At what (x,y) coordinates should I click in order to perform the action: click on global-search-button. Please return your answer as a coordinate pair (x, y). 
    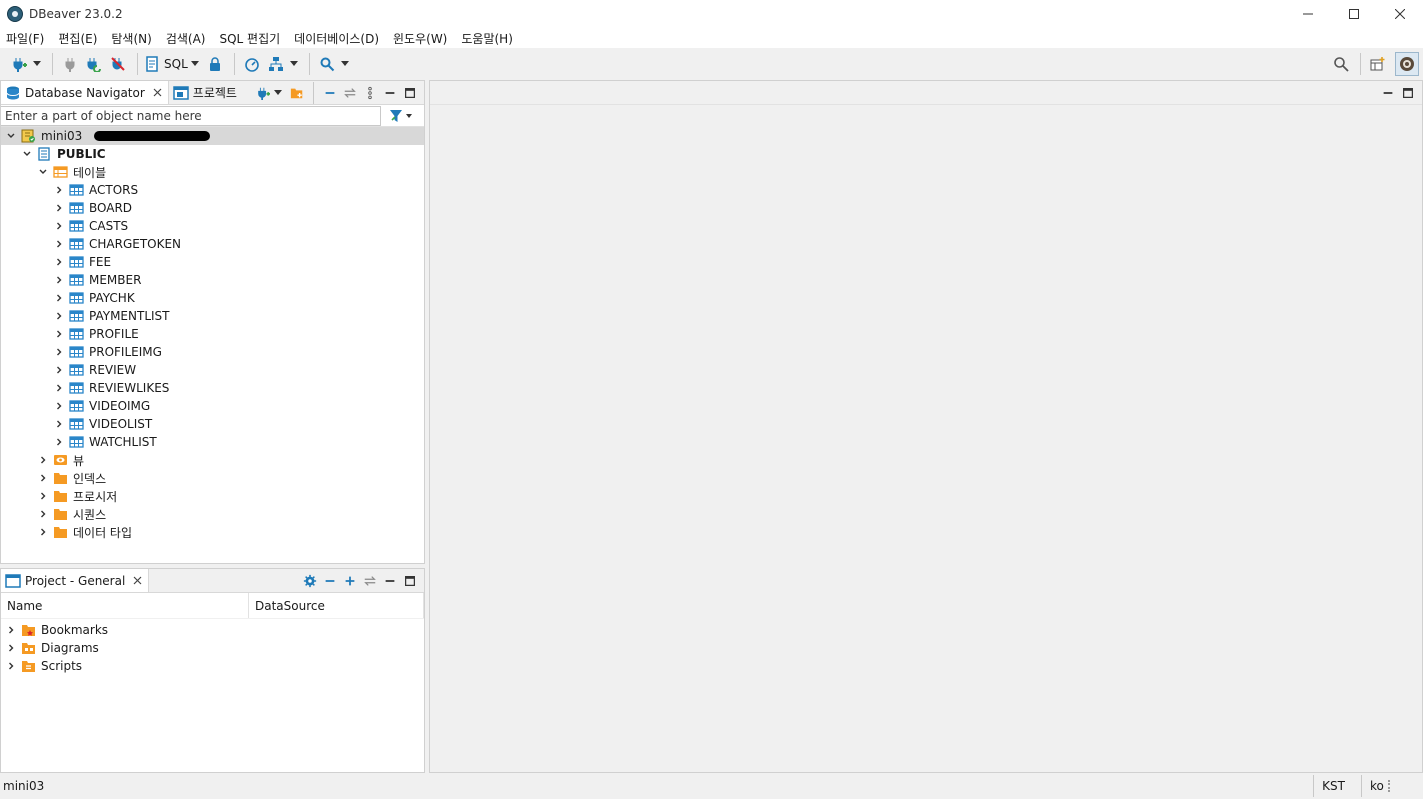
    Looking at the image, I should click on (1341, 64).